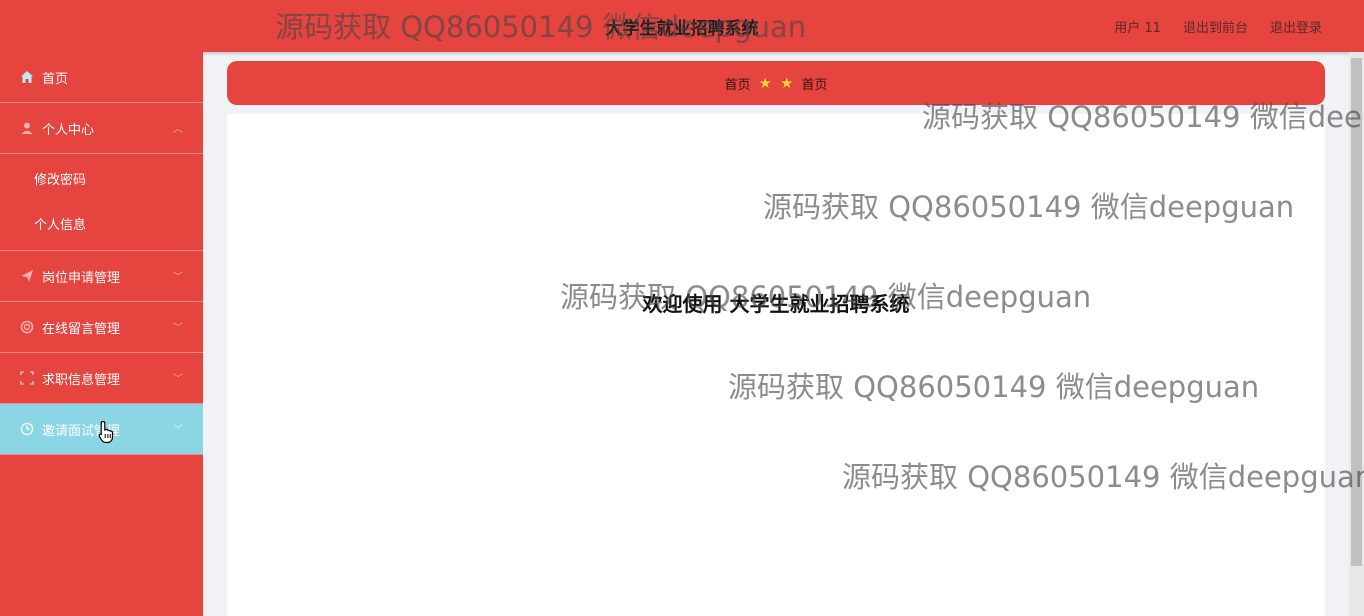  Describe the element at coordinates (55, 79) in the screenshot. I see `sidebar-item-label: 首页` at that location.